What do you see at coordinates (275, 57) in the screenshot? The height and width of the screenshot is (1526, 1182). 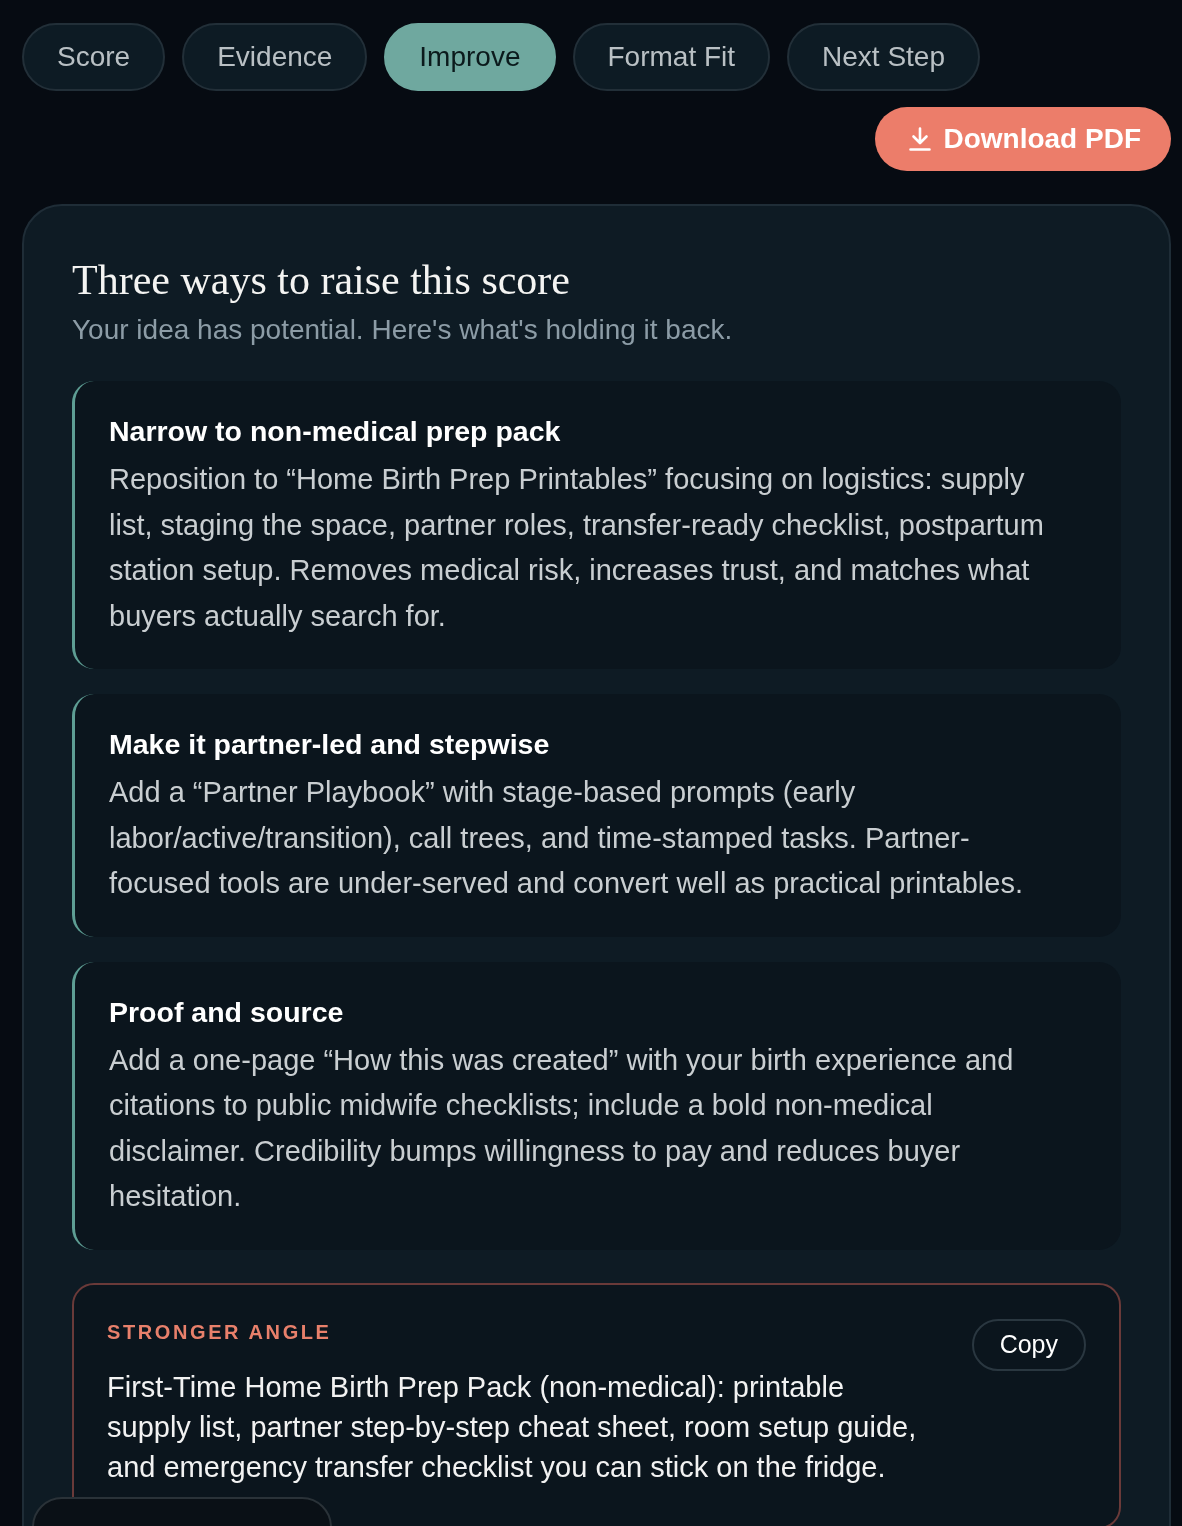 I see `tab: Evidence` at bounding box center [275, 57].